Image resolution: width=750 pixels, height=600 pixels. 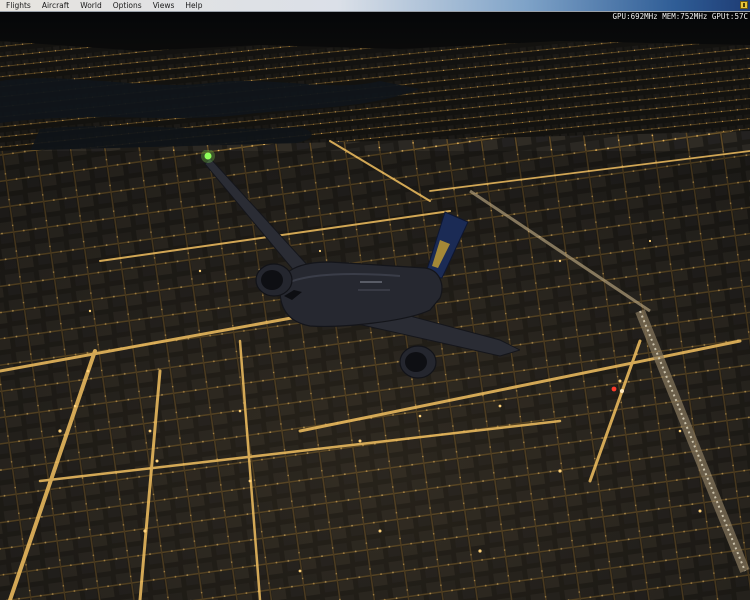 What do you see at coordinates (127, 5) in the screenshot?
I see `menu-options: Options` at bounding box center [127, 5].